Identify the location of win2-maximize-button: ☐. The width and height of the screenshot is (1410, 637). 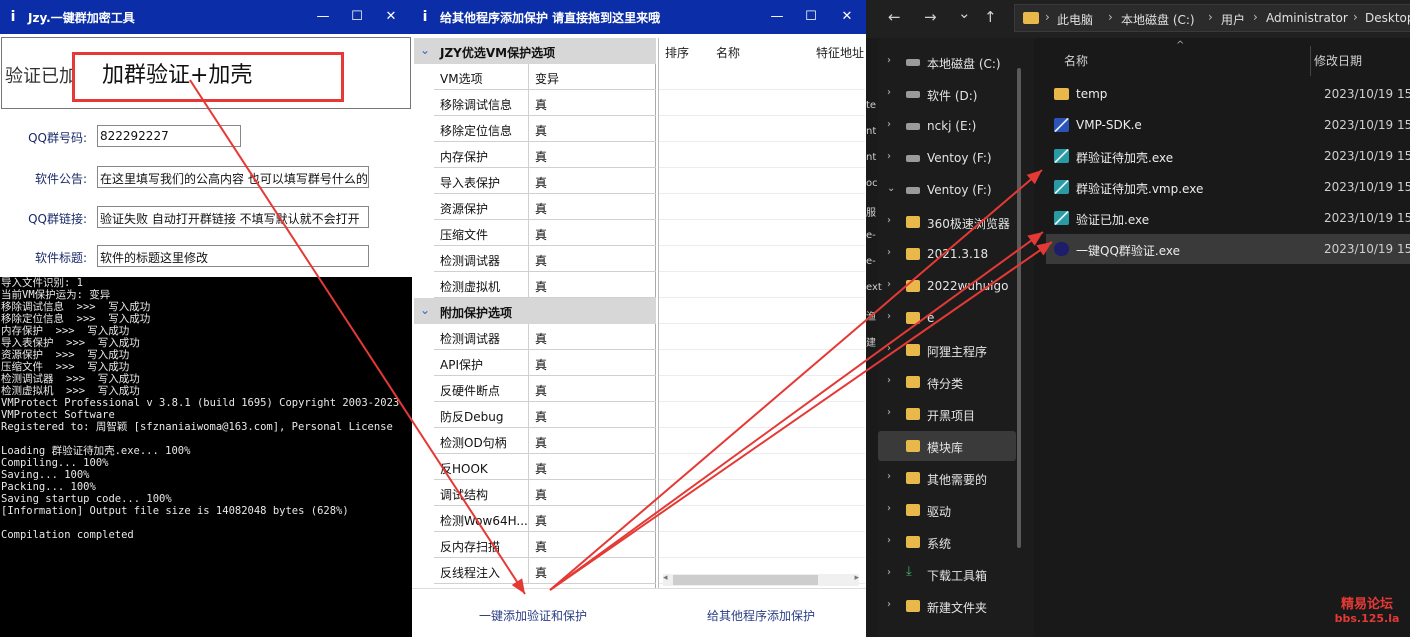
(811, 17).